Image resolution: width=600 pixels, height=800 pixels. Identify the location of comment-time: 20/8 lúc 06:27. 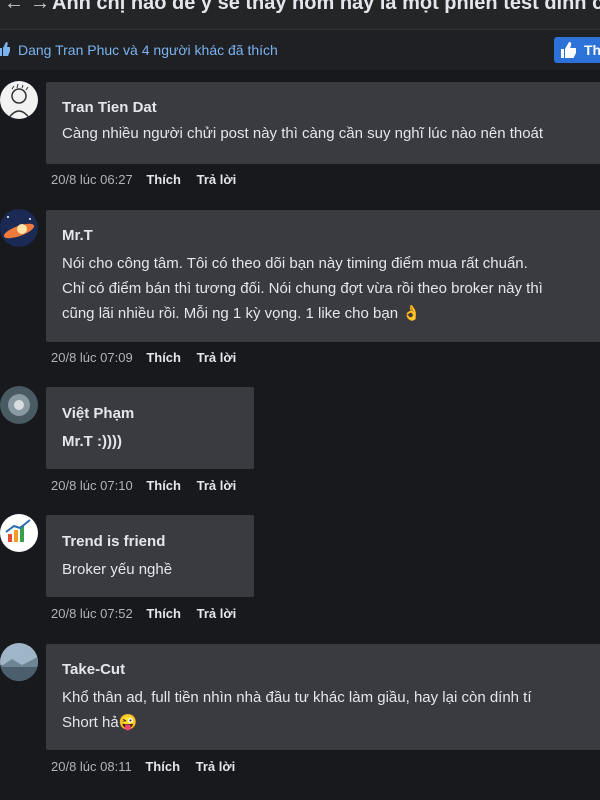
(92, 179).